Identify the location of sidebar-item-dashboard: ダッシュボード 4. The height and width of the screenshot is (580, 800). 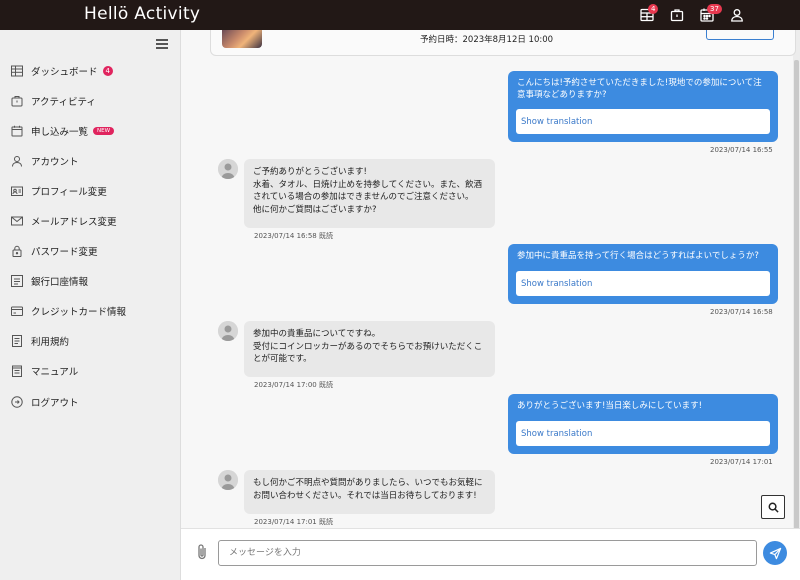
(90, 71).